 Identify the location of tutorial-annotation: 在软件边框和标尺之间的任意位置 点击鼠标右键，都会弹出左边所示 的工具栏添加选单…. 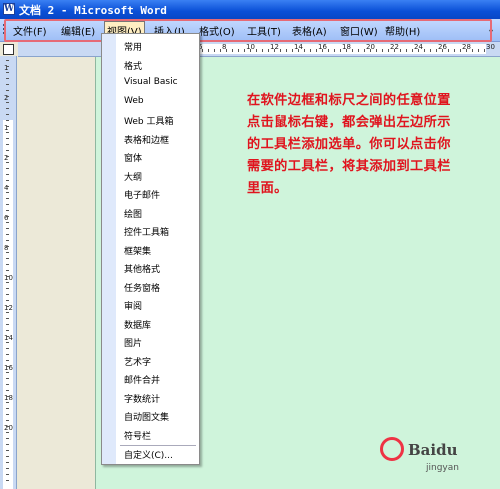
(367, 145).